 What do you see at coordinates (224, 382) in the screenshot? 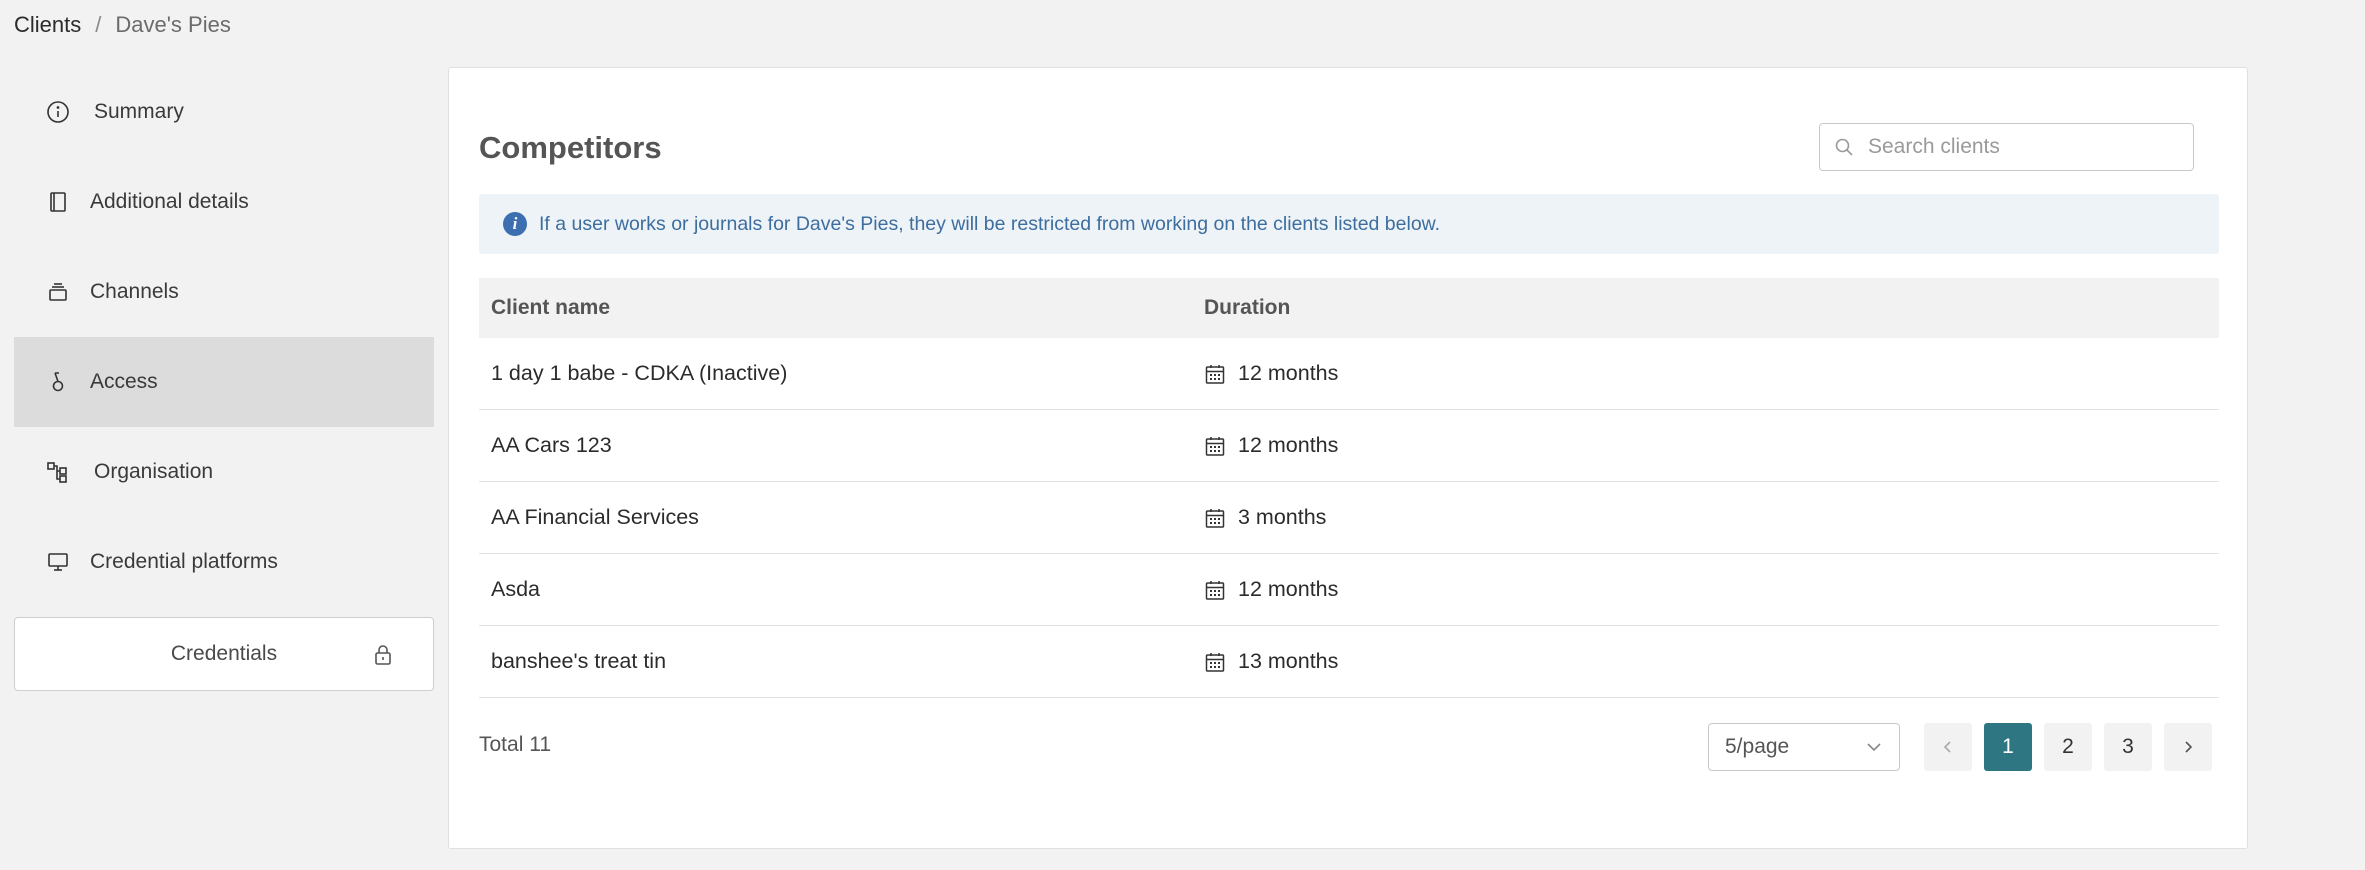
I see `sidebar-item-access: Access` at bounding box center [224, 382].